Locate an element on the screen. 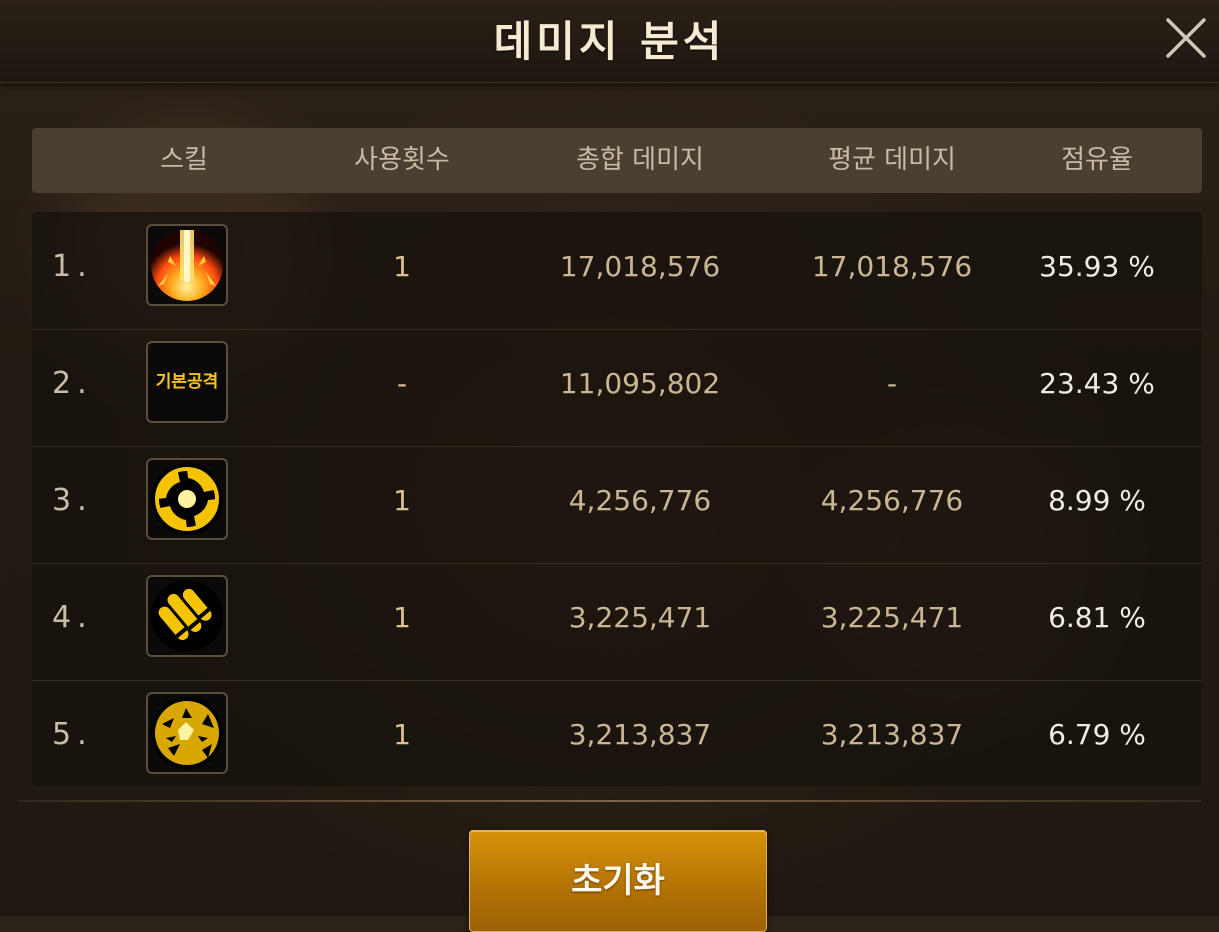 The image size is (1219, 932). table-row: 3. 1 4,256,776 4,256,776 8.99 % is located at coordinates (617, 505).